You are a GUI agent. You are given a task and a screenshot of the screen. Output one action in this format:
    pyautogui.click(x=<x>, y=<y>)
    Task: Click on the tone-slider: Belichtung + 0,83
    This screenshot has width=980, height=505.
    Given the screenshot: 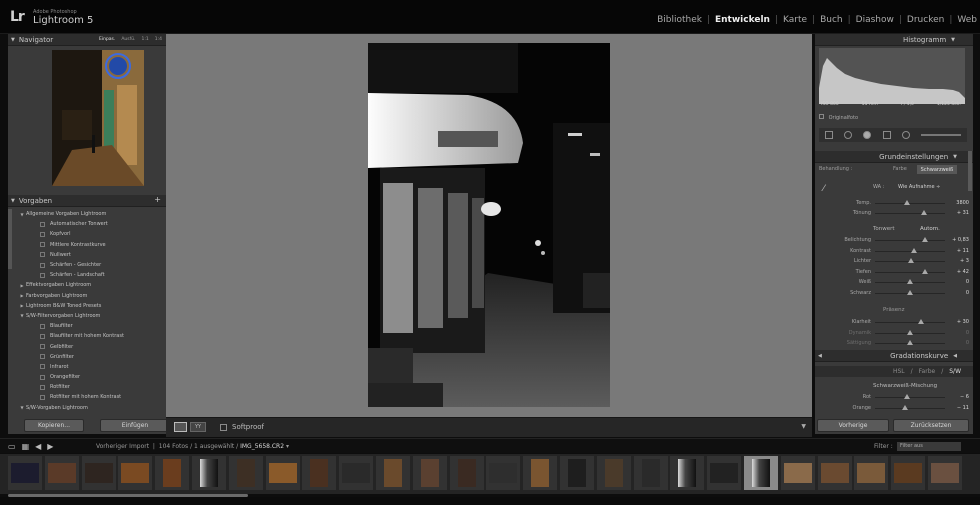 What is the action you would take?
    pyautogui.click(x=894, y=240)
    